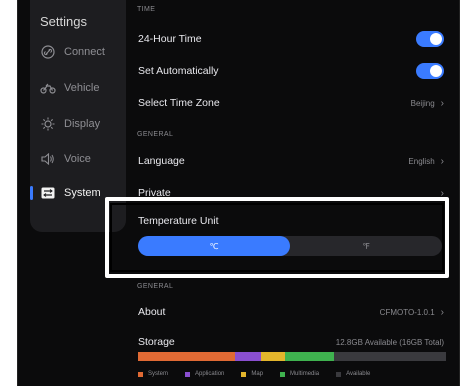 Image resolution: width=476 pixels, height=386 pixels. Describe the element at coordinates (291, 161) in the screenshot. I see `row-language: Language English ›` at that location.